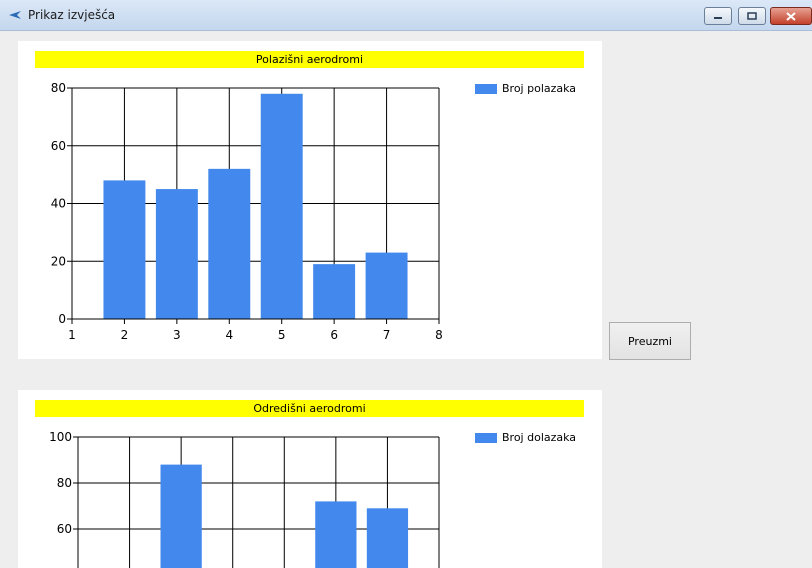 This screenshot has width=812, height=568. I want to click on arrivals-chart: 60 80 100, so click(244, 499).